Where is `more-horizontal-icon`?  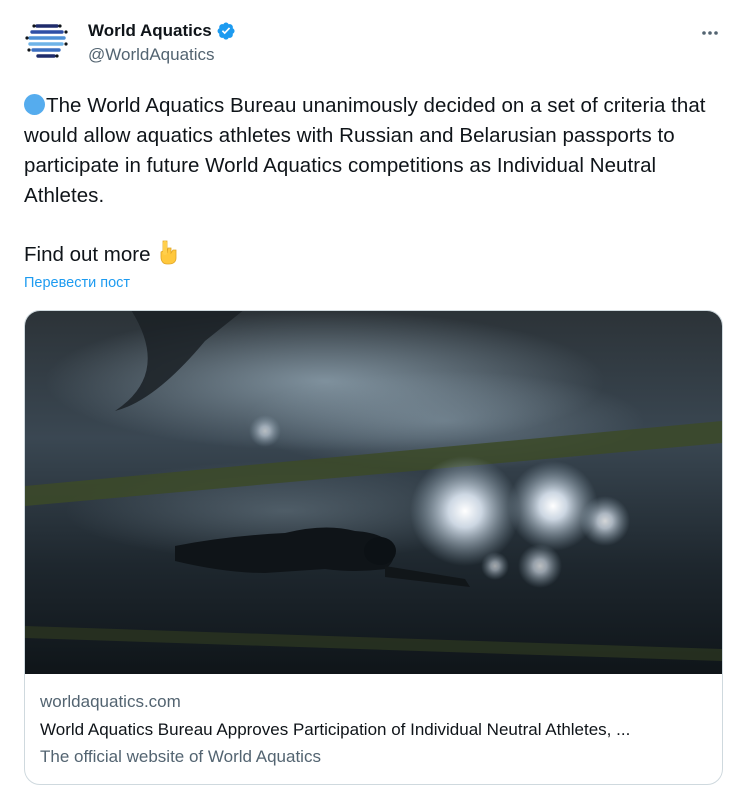
more-horizontal-icon is located at coordinates (710, 33).